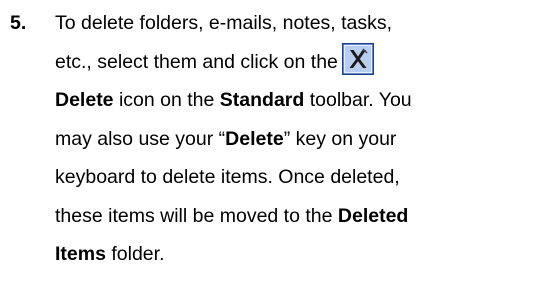  I want to click on text-line-4: may also use your “Delete” key on your, so click(297, 139).